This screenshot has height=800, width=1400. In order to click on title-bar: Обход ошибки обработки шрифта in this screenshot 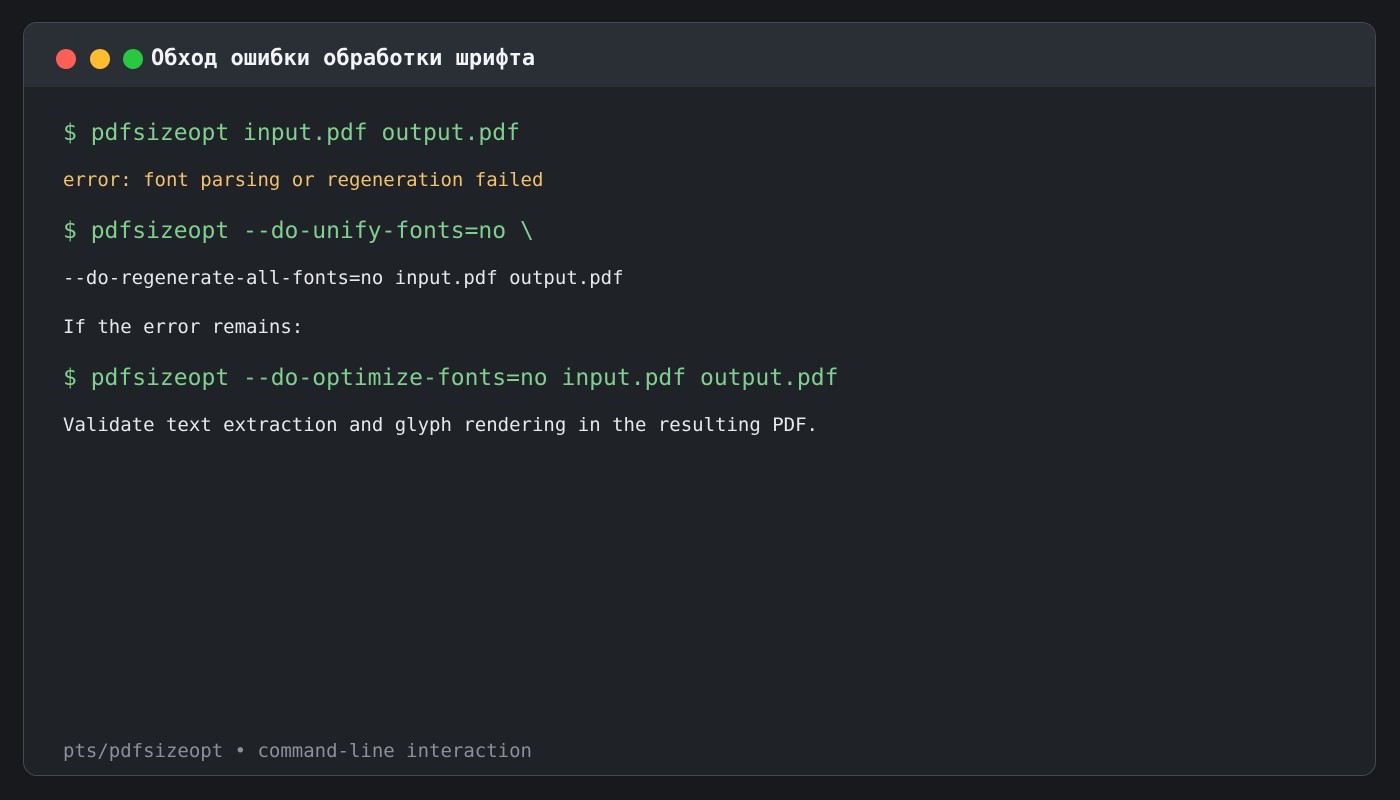, I will do `click(699, 55)`.